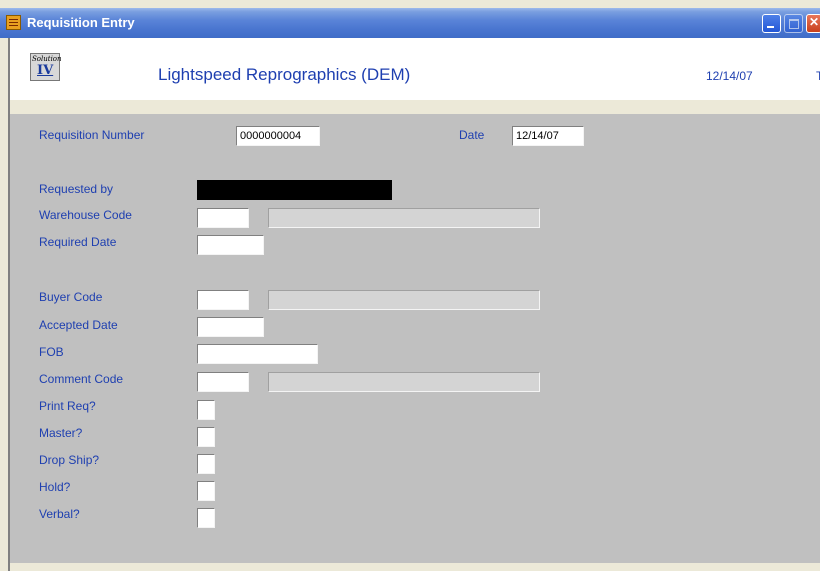 This screenshot has width=820, height=571. What do you see at coordinates (51, 352) in the screenshot?
I see `fob-label: FOB` at bounding box center [51, 352].